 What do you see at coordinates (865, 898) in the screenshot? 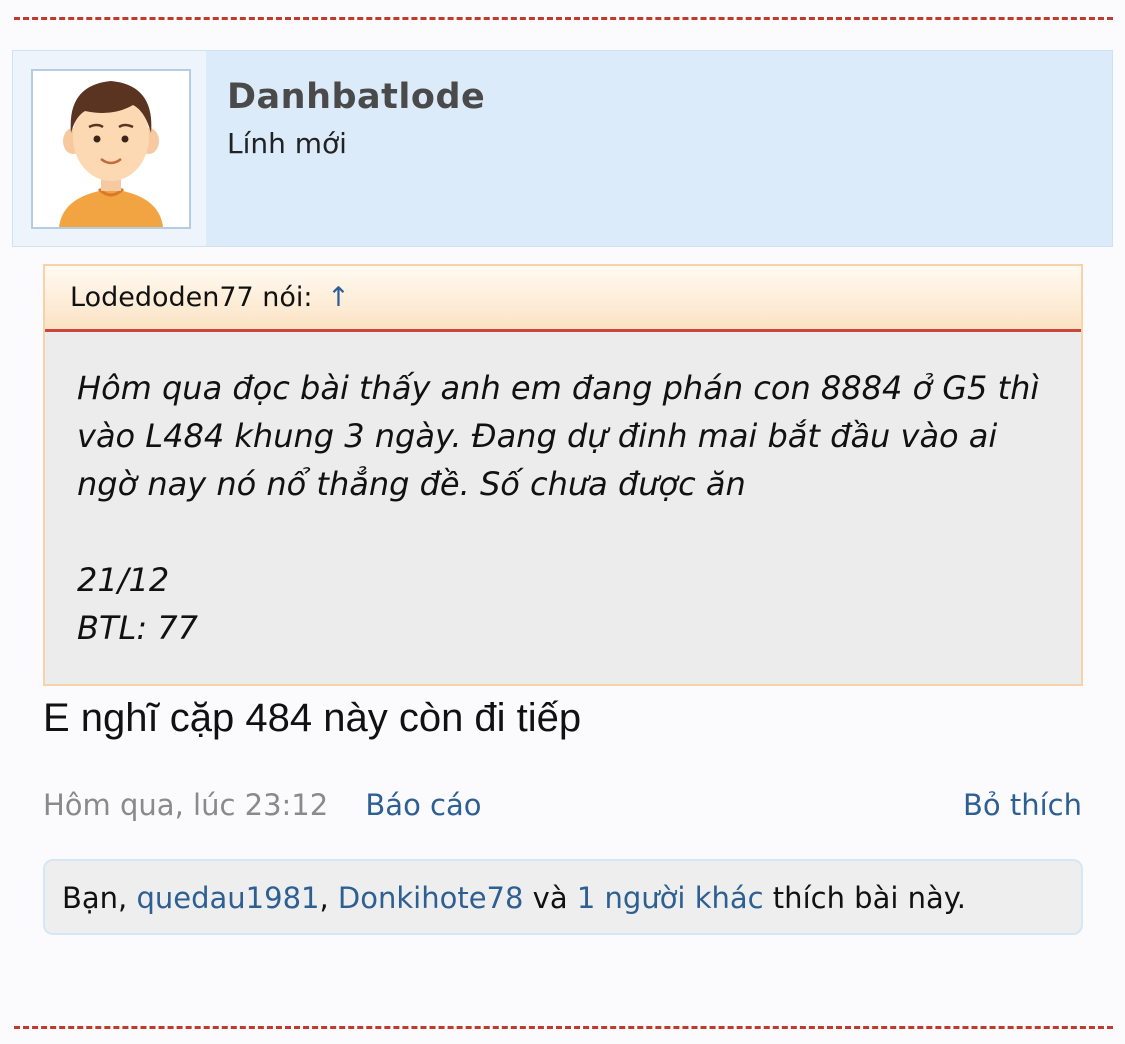
I see `likes-suffix: thích bài này.` at bounding box center [865, 898].